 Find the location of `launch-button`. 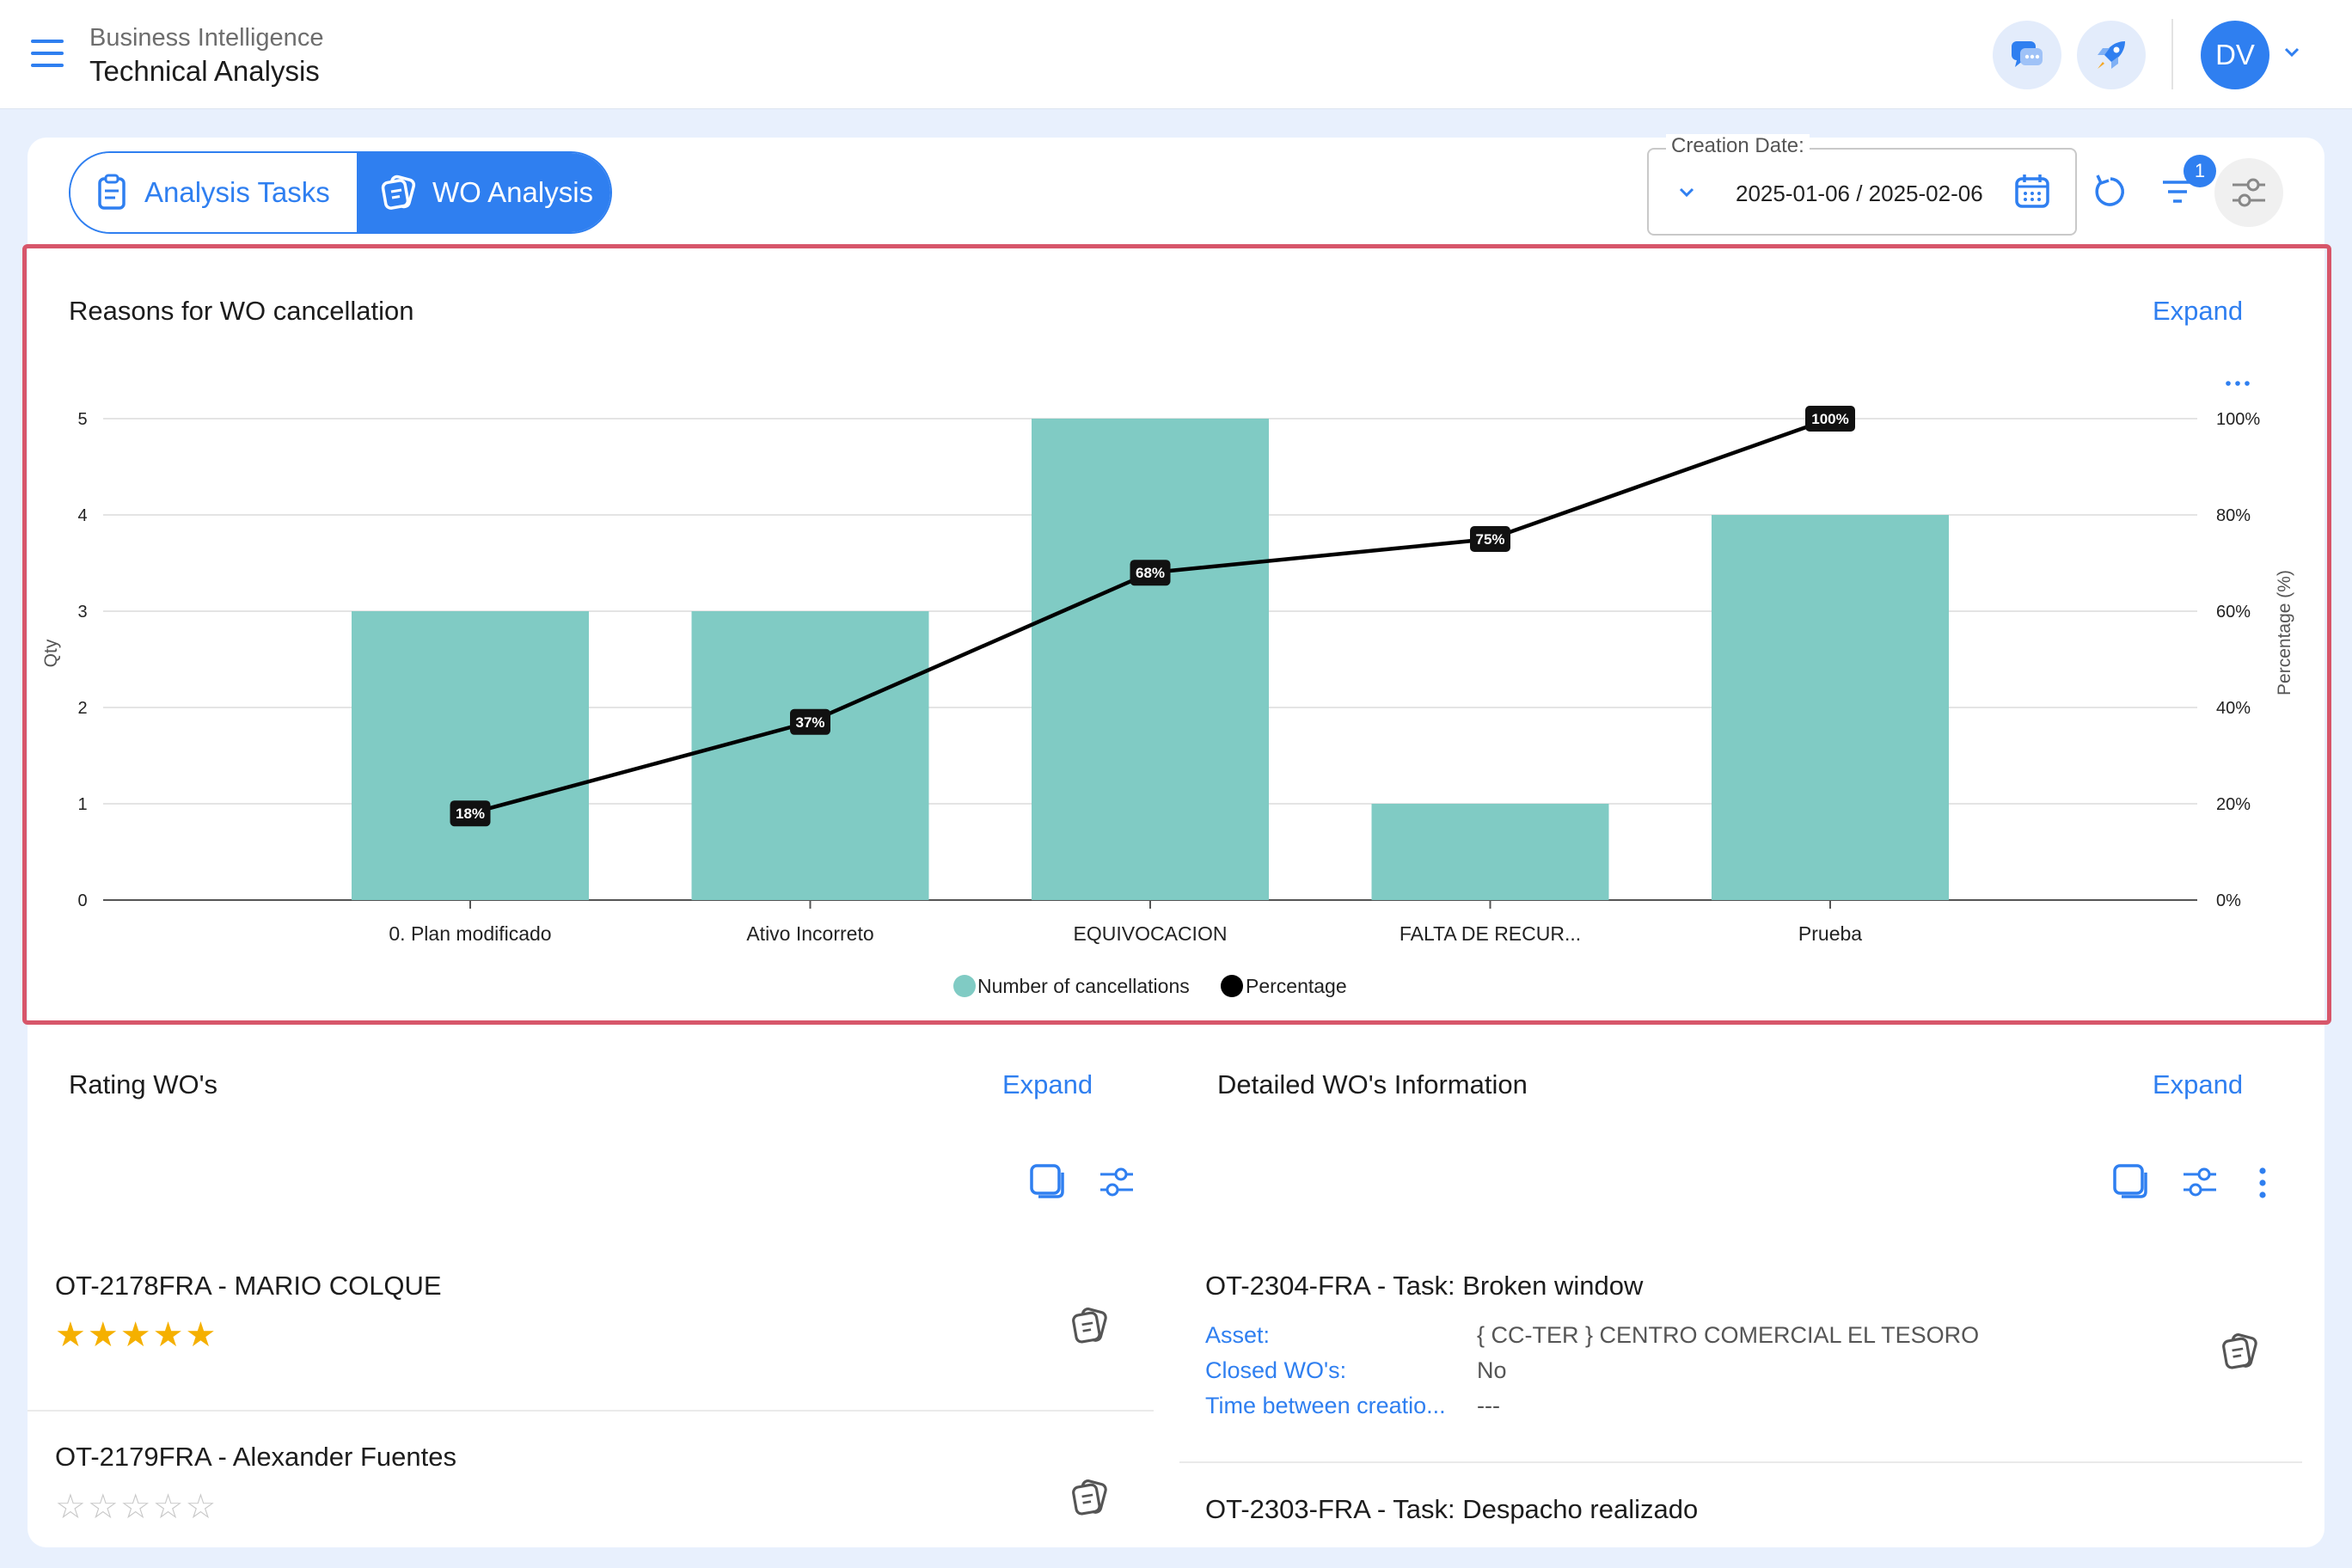

launch-button is located at coordinates (2111, 55).